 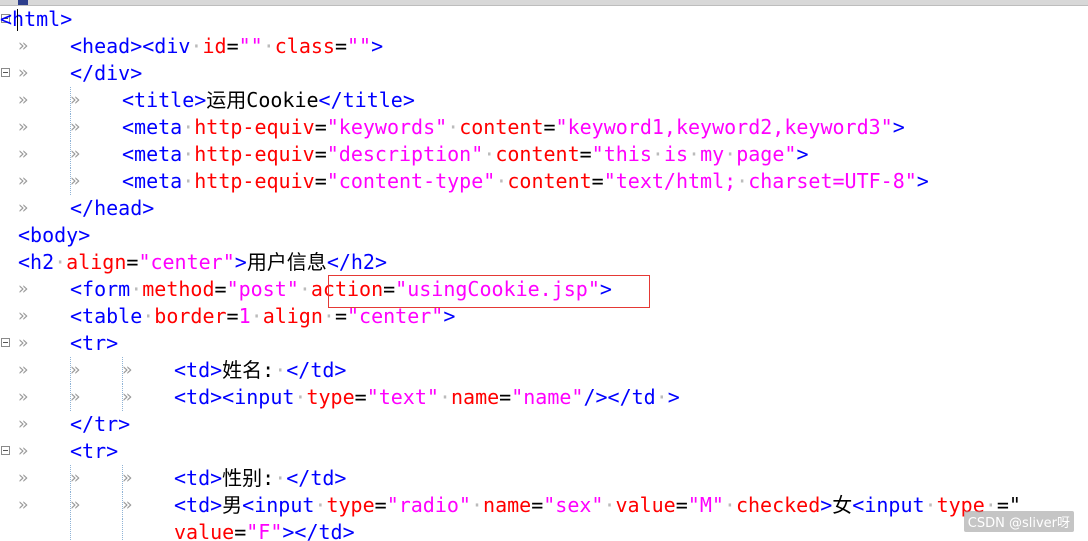 I want to click on code-line: <h2·align="center">用户信息</h2>, so click(x=544, y=262).